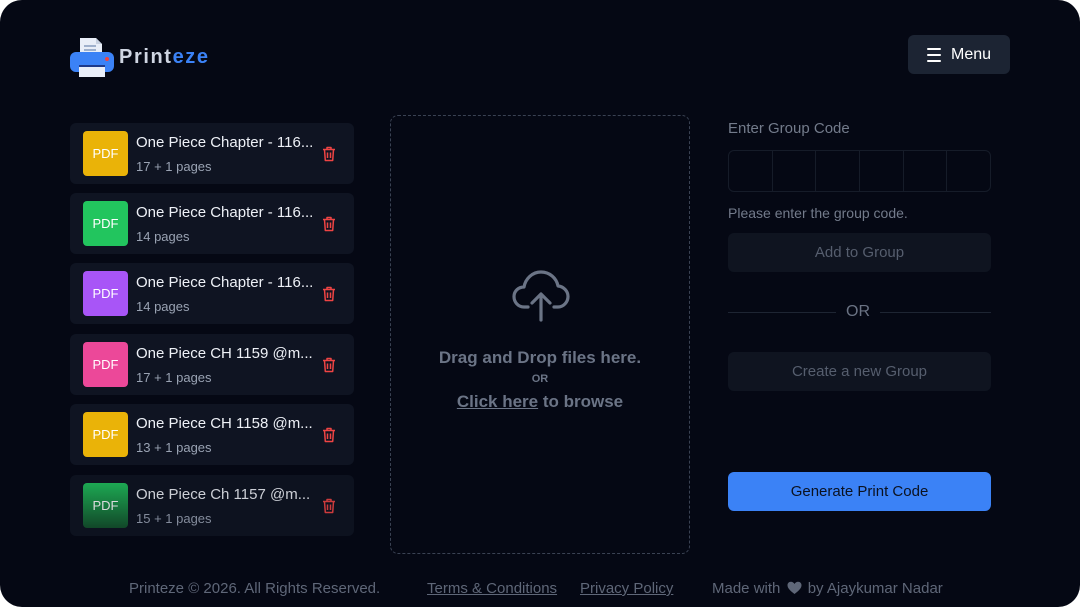 The height and width of the screenshot is (607, 1080). Describe the element at coordinates (541, 296) in the screenshot. I see `cloud-upload-icon` at that location.